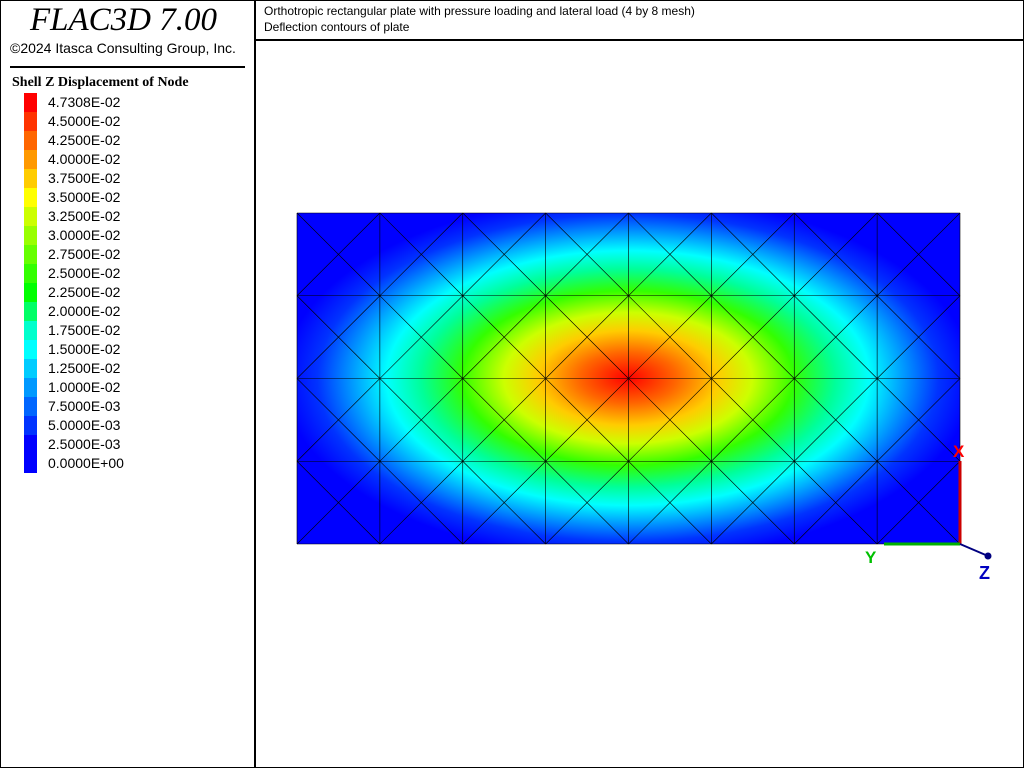 The image size is (1024, 768). What do you see at coordinates (84, 216) in the screenshot?
I see `legend-label: 3.2500E-02` at bounding box center [84, 216].